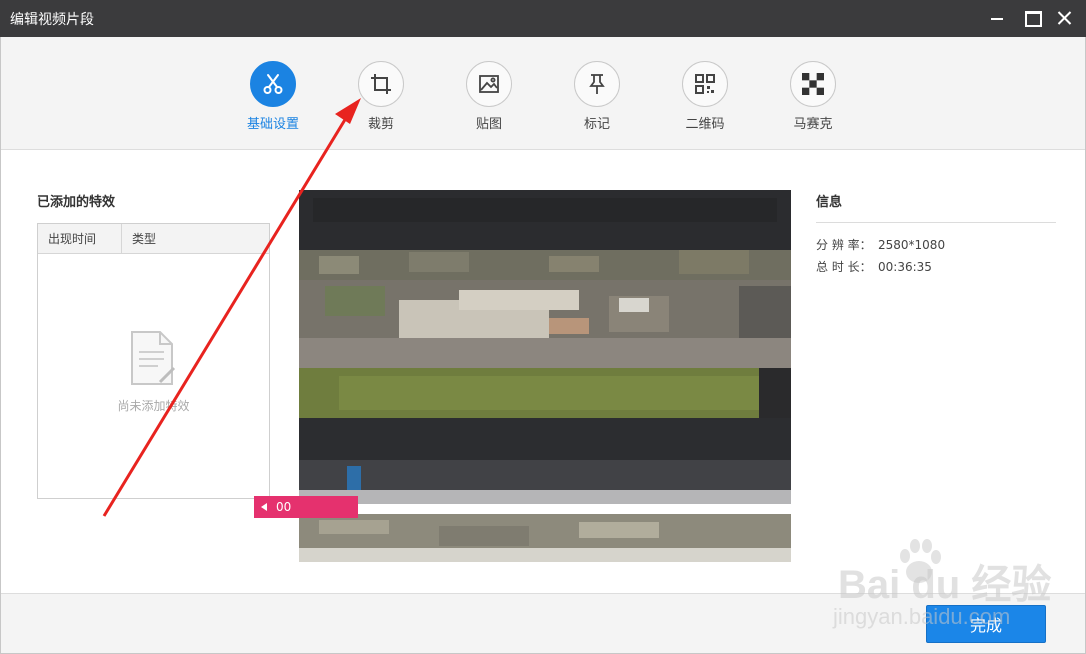 This screenshot has height=654, width=1086. What do you see at coordinates (153, 406) in the screenshot?
I see `empty-effects-text: 尚未添加特效` at bounding box center [153, 406].